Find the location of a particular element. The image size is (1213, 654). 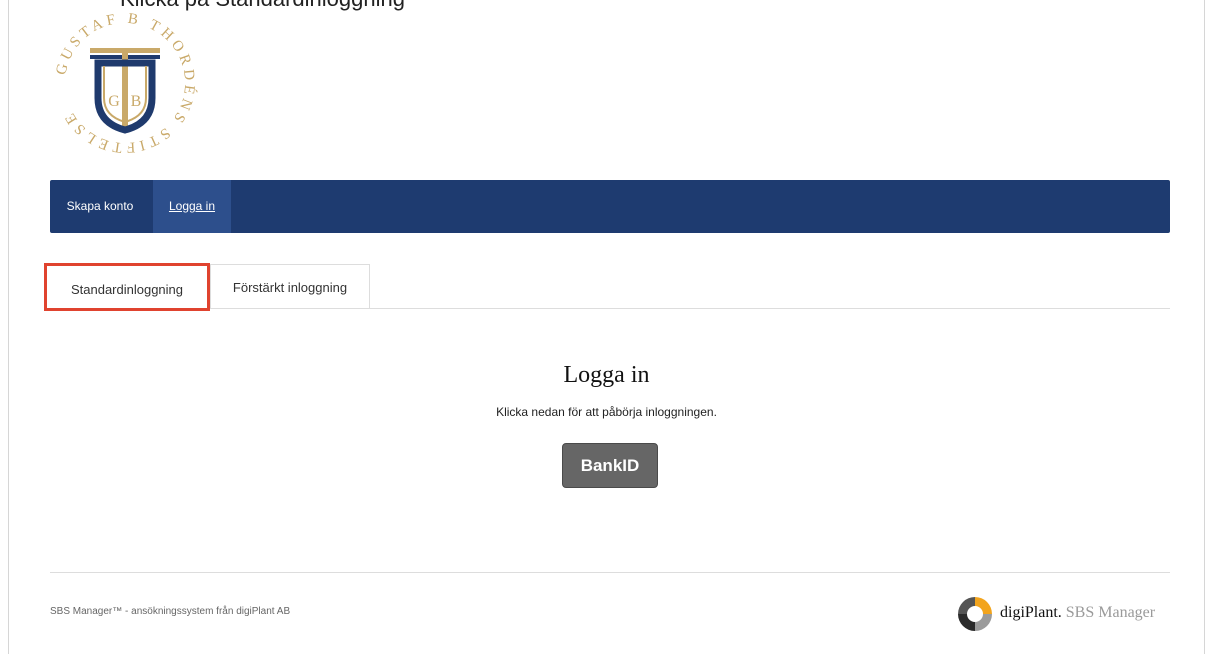

digiplant-ring-icon is located at coordinates (975, 614).